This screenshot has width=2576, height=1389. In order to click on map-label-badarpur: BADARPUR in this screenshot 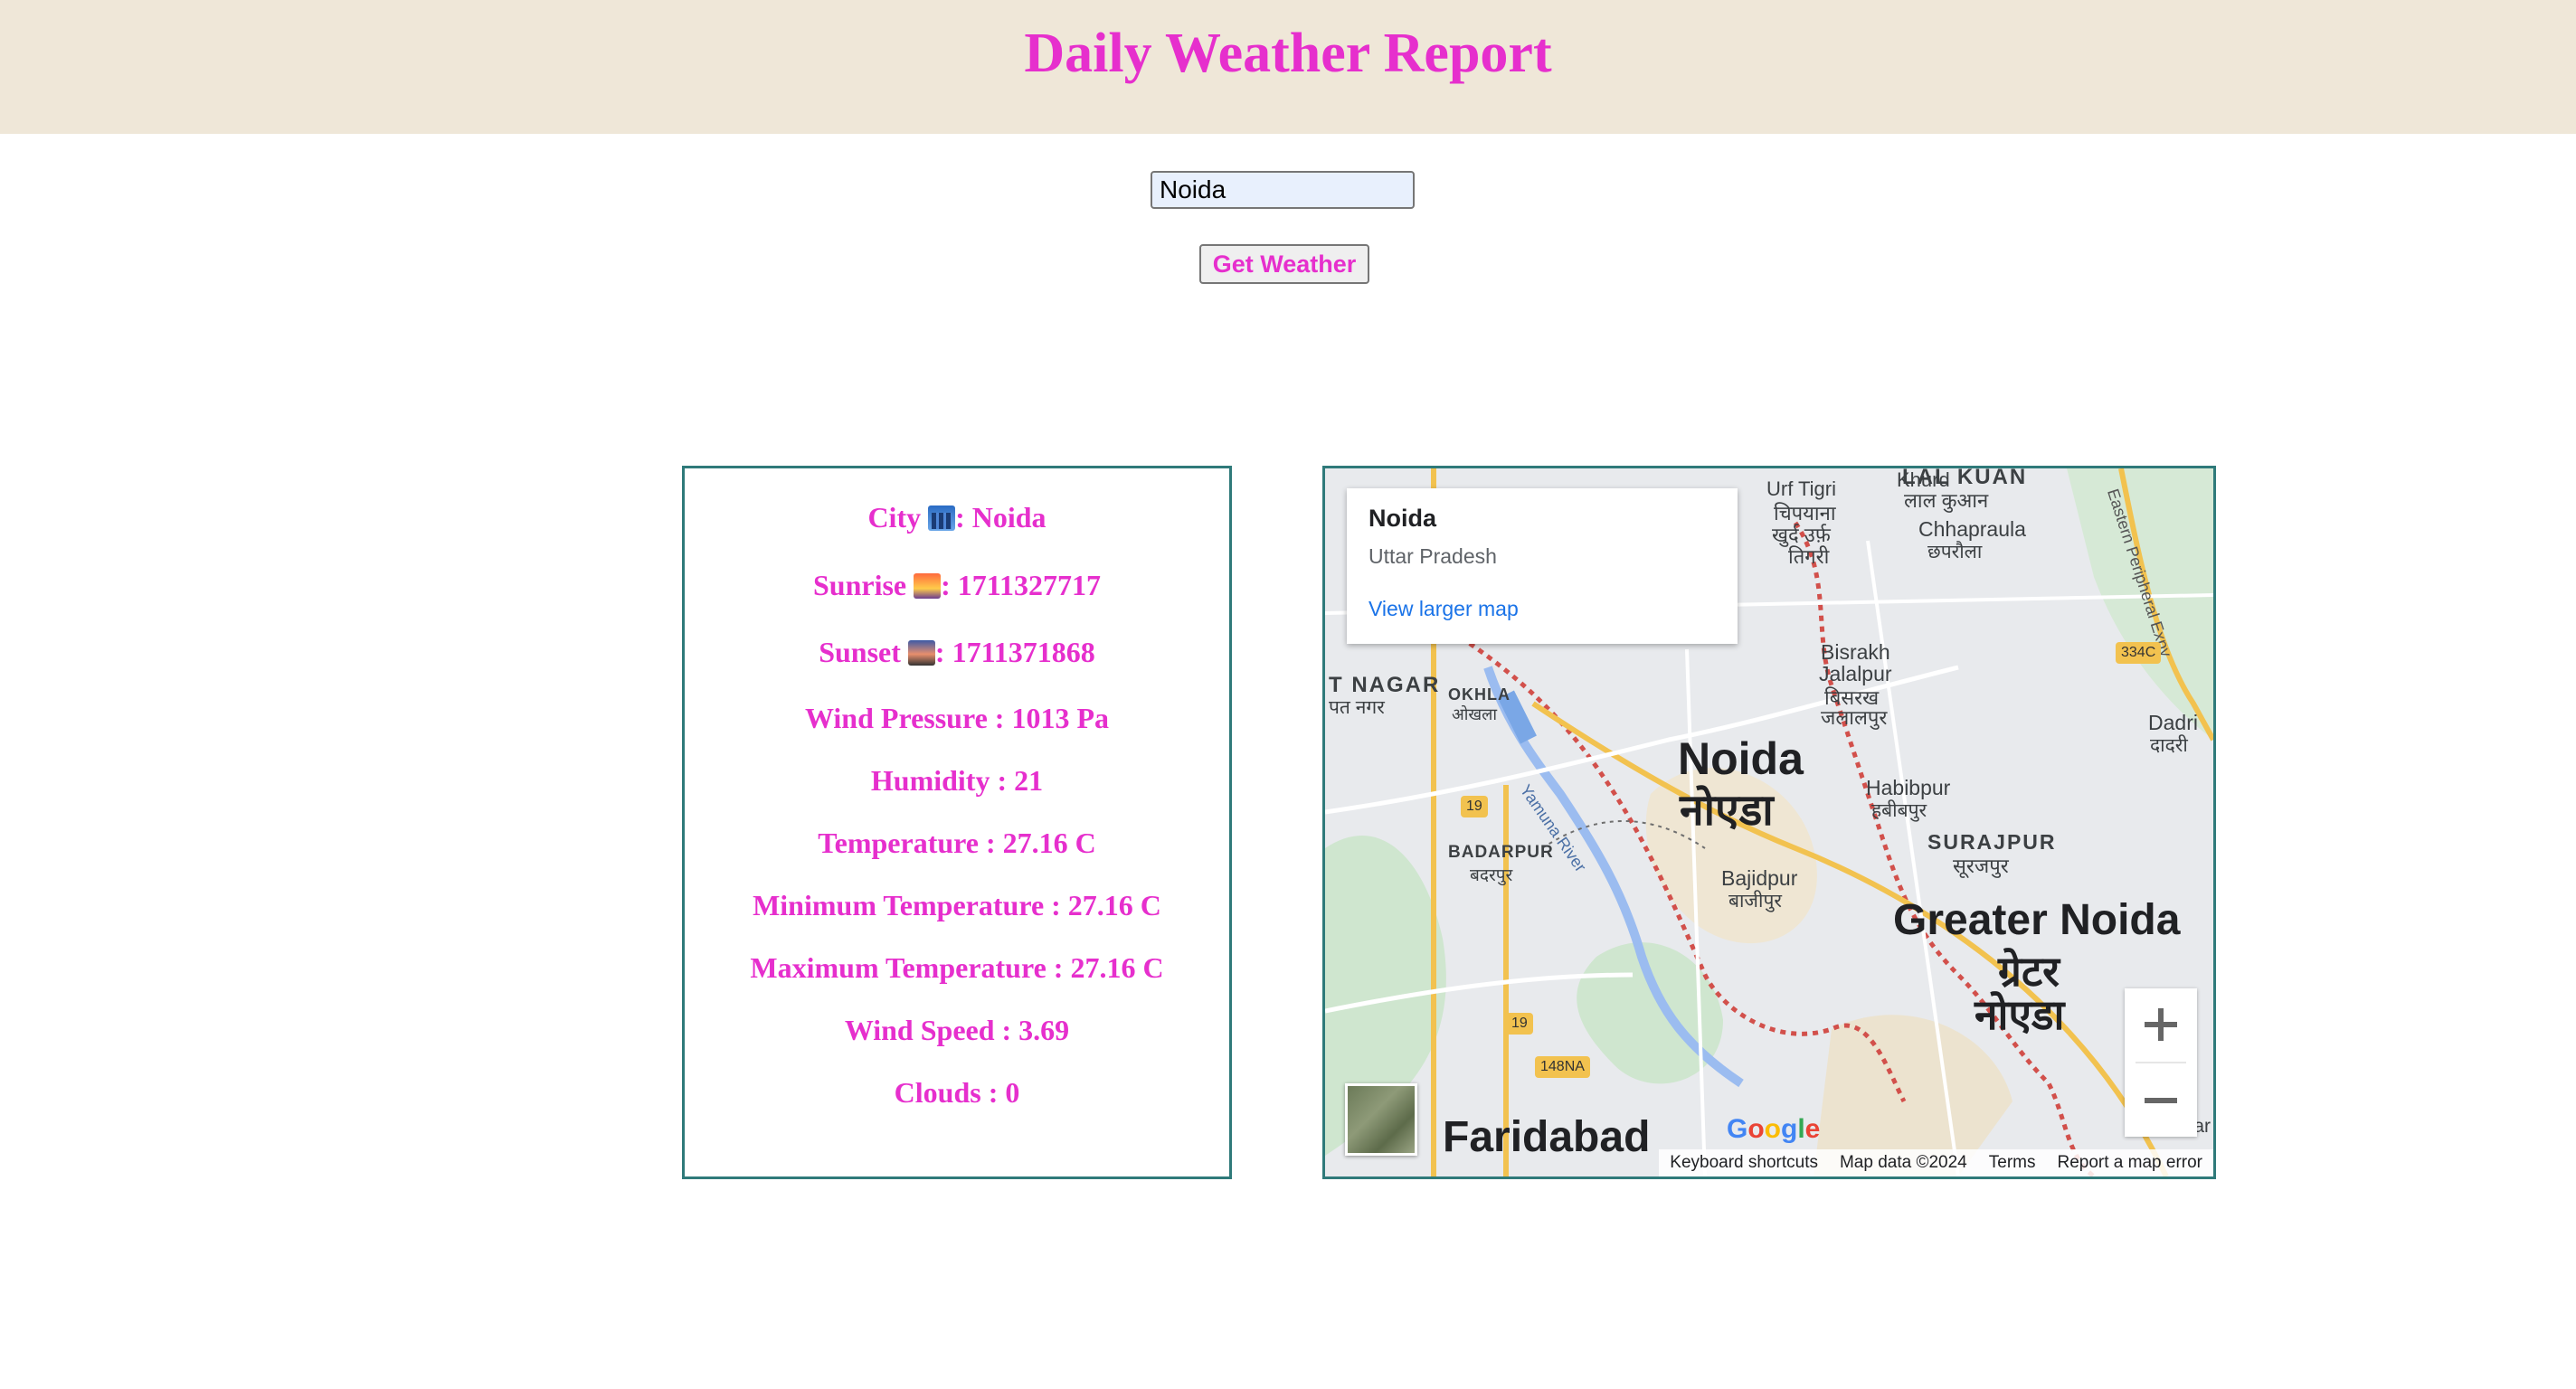, I will do `click(1501, 852)`.